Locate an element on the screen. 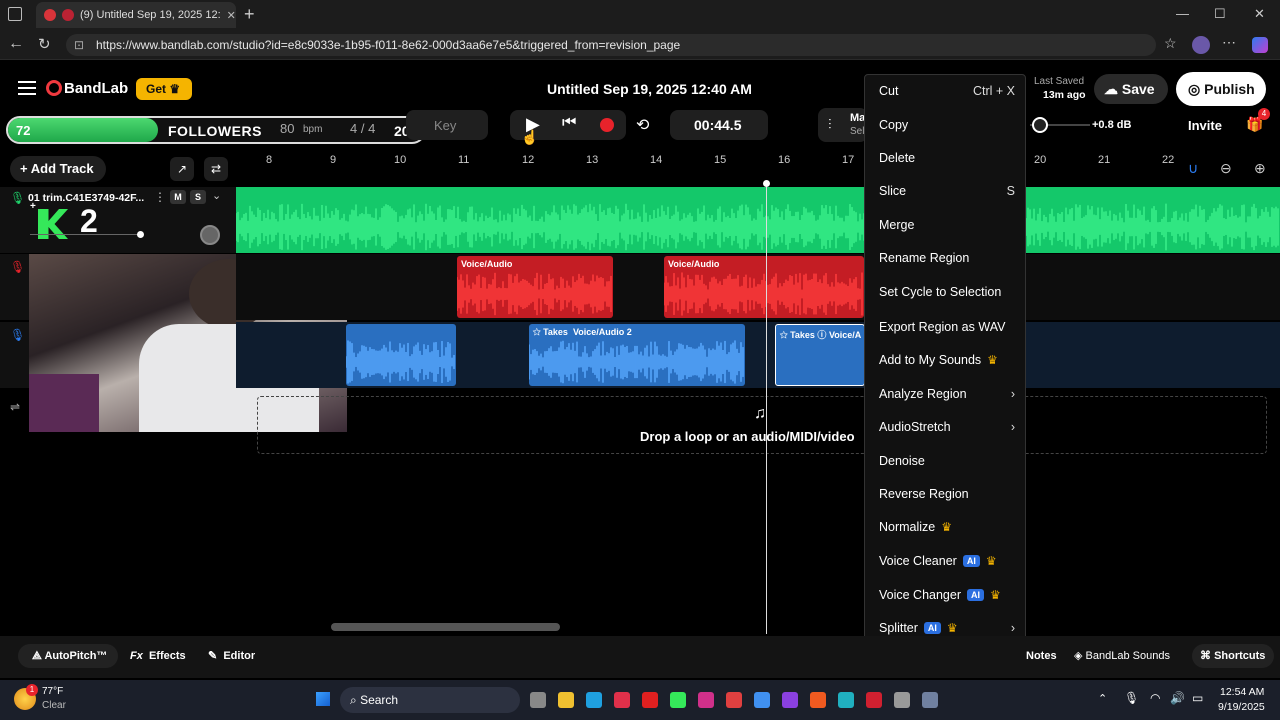 This screenshot has height=720, width=1280. add-track-button: + Add Track is located at coordinates (58, 169).